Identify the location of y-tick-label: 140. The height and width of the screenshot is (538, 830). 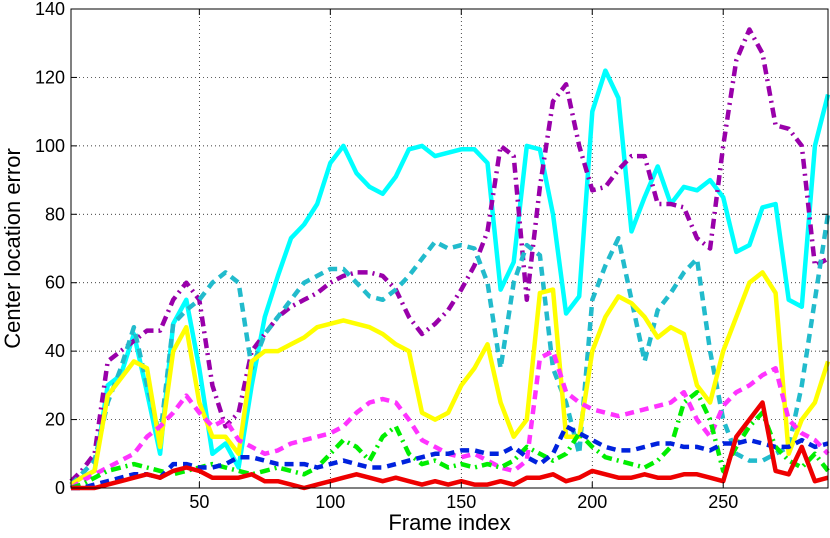
(50, 9).